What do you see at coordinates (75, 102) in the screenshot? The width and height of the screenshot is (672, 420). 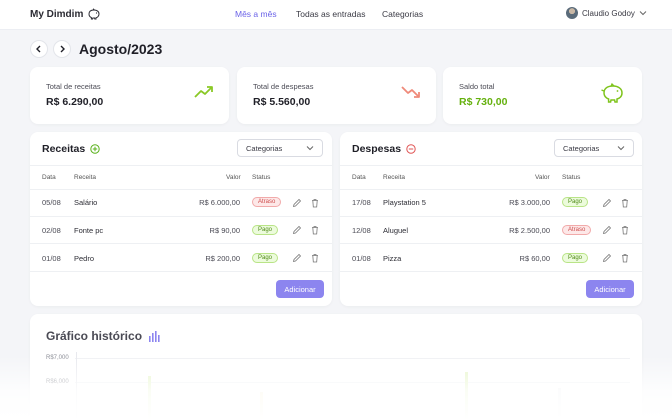 I see `total-receitas-value: R$ 6.290,00` at bounding box center [75, 102].